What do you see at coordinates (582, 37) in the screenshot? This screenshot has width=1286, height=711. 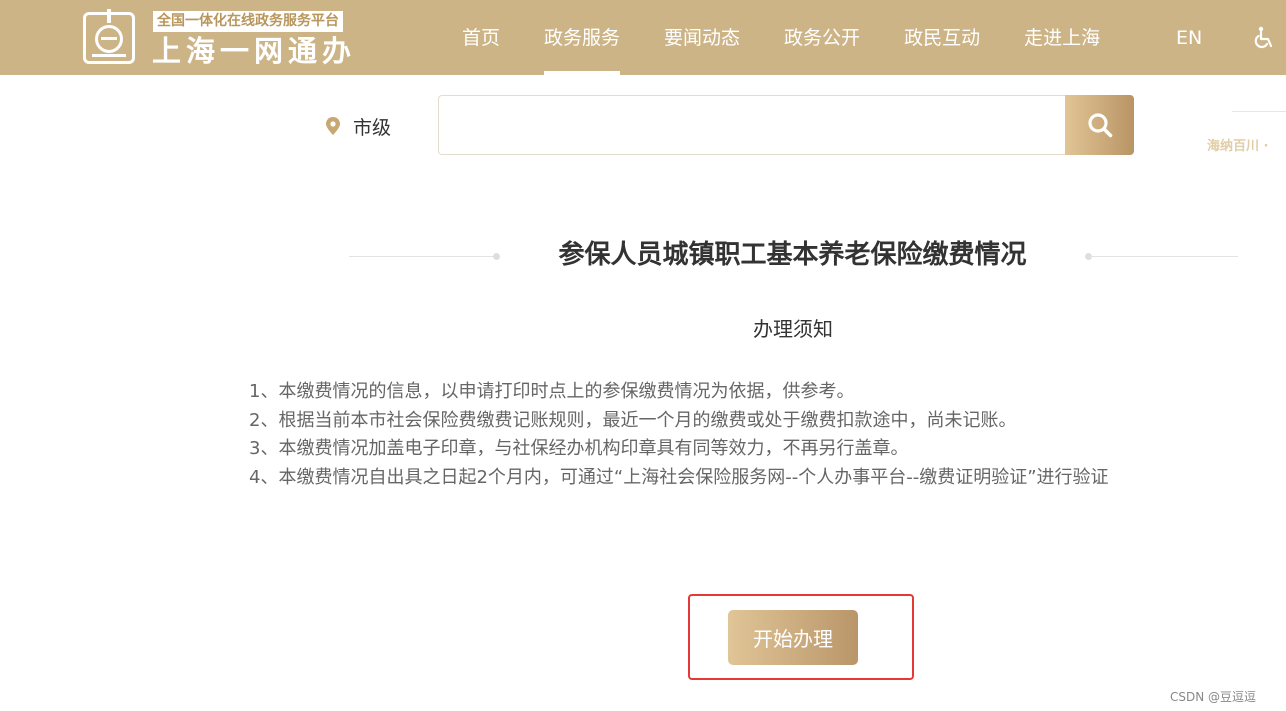 I see `nav-item-gov-services: 政务服务` at bounding box center [582, 37].